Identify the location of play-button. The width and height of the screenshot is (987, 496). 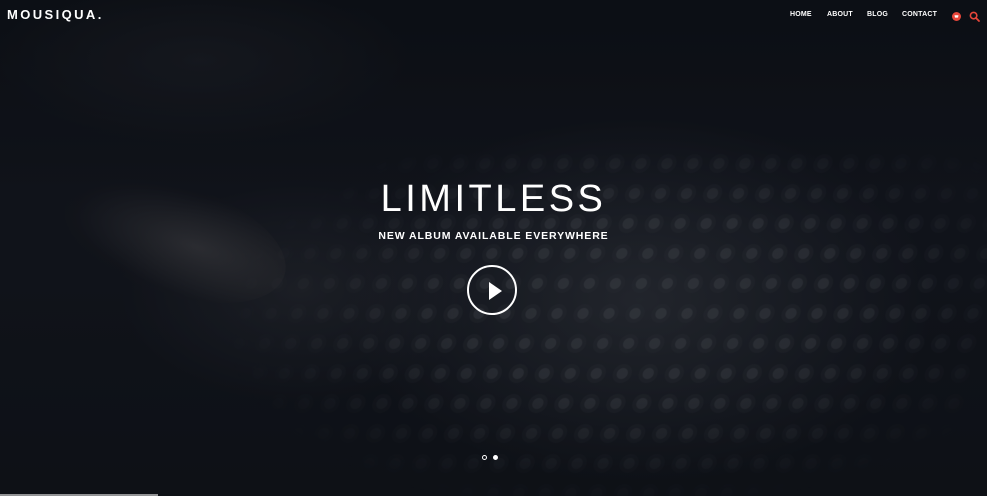
(492, 290).